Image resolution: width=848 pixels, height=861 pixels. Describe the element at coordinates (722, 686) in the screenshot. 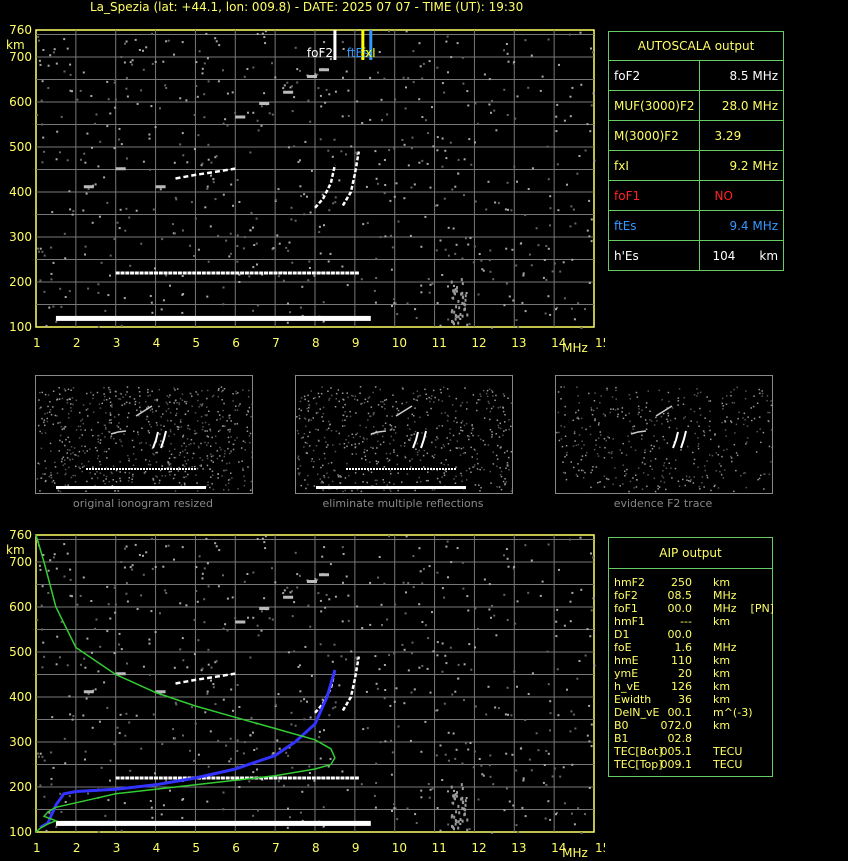

I see `aip-param-unit: km` at that location.